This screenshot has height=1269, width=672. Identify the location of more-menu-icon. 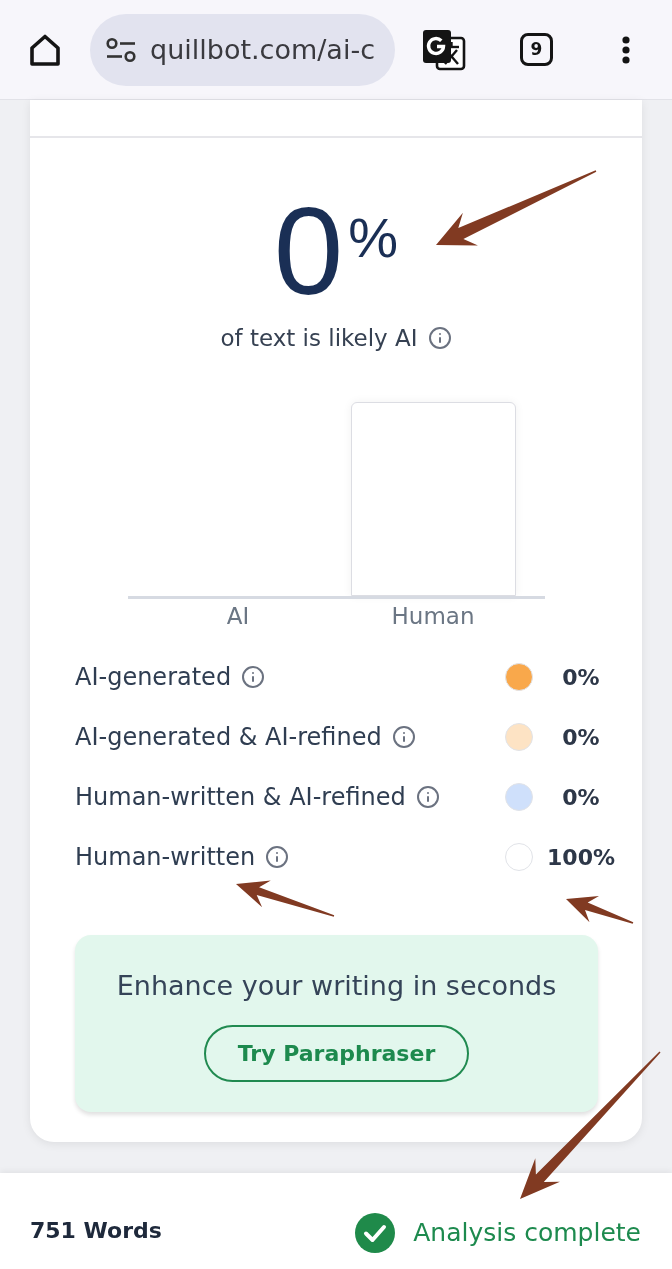
(626, 49).